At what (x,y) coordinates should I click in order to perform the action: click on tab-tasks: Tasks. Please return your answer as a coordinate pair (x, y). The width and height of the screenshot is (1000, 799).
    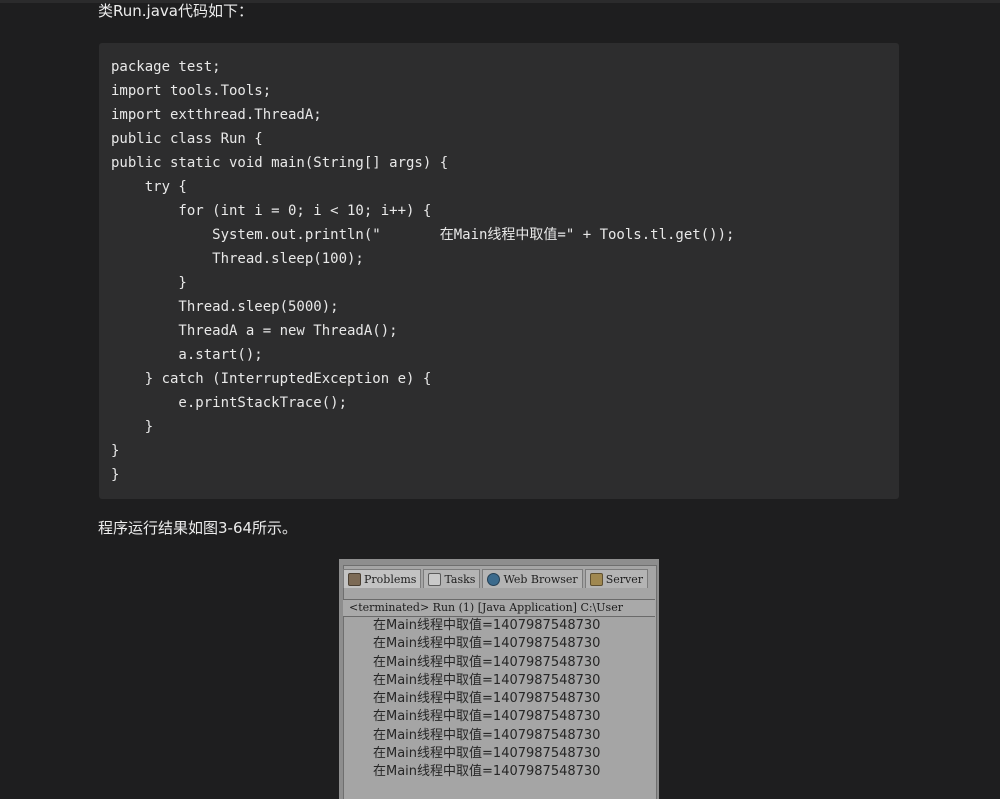
    Looking at the image, I should click on (452, 578).